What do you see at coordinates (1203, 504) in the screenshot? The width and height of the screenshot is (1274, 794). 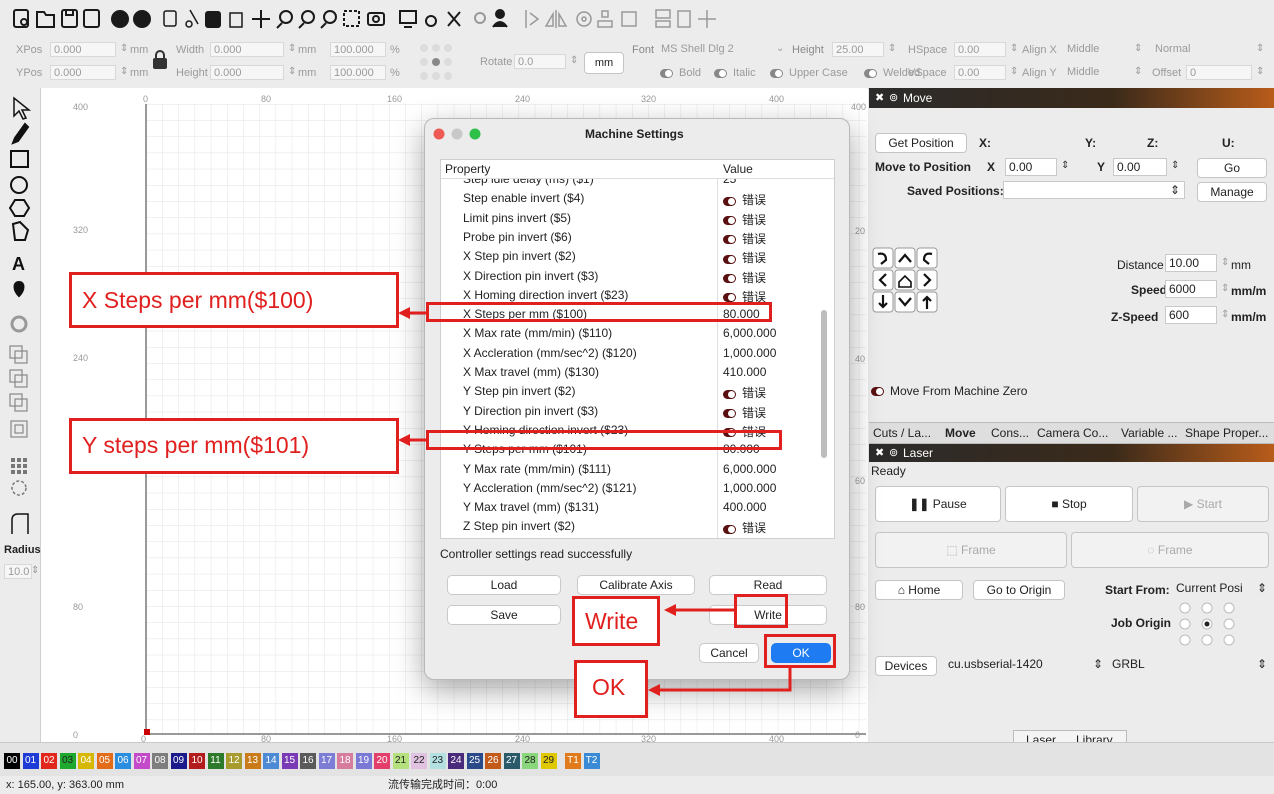 I see `start-button: ▶ Start` at bounding box center [1203, 504].